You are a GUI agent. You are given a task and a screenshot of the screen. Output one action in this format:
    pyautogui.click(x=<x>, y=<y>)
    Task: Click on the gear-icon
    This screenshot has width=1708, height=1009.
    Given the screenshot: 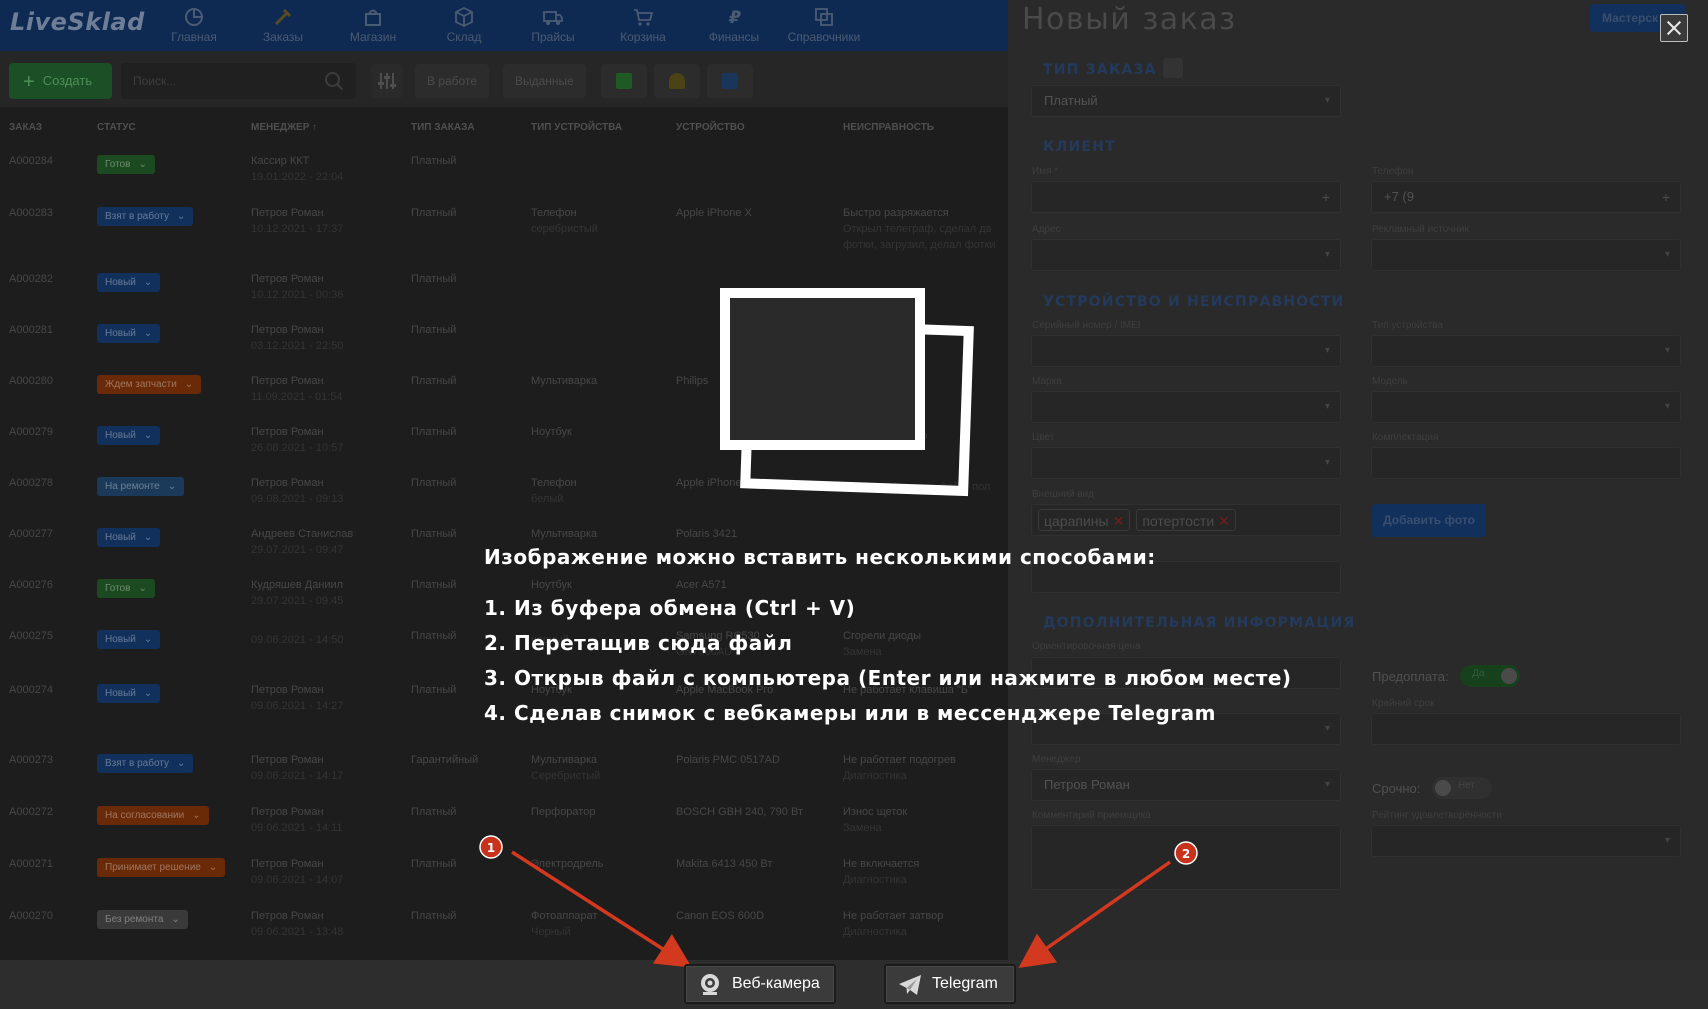 What is the action you would take?
    pyautogui.click(x=1172, y=68)
    